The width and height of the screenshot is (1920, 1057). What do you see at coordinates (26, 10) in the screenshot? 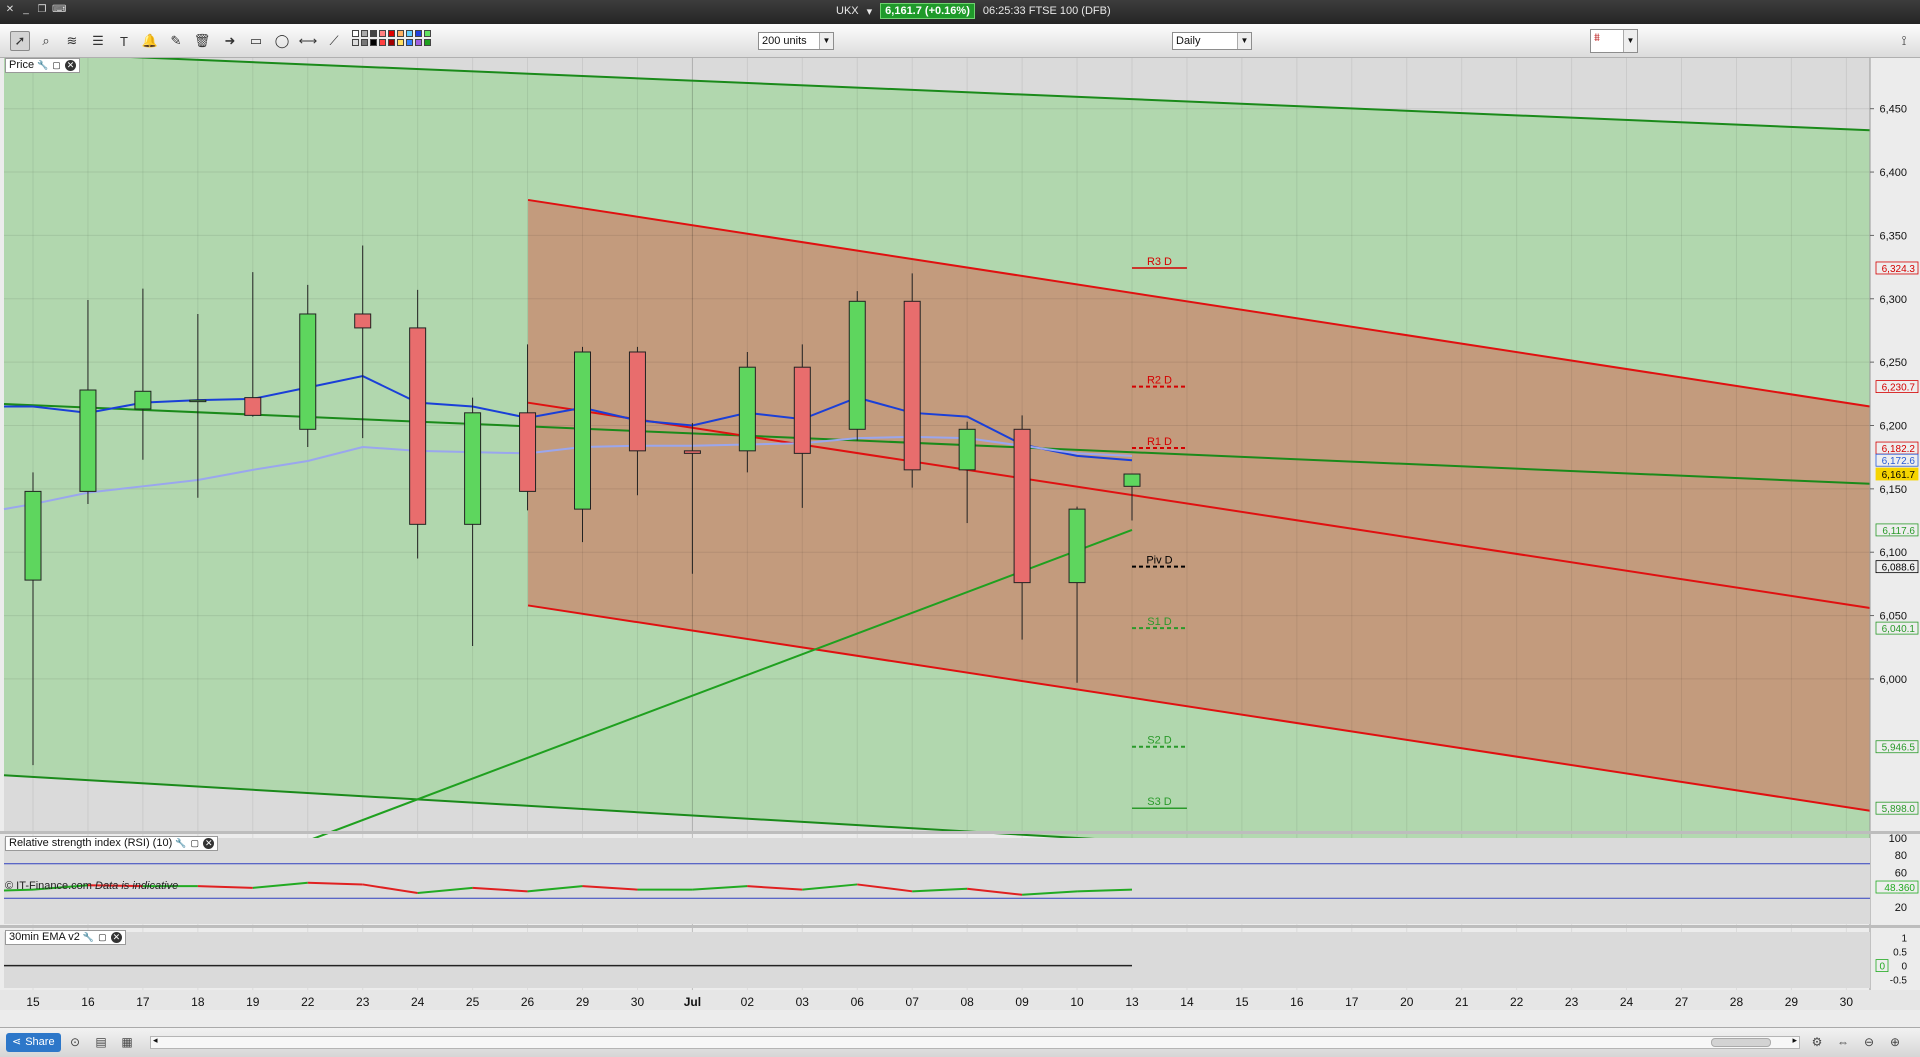
I see `minimize-window-icon: _` at bounding box center [26, 10].